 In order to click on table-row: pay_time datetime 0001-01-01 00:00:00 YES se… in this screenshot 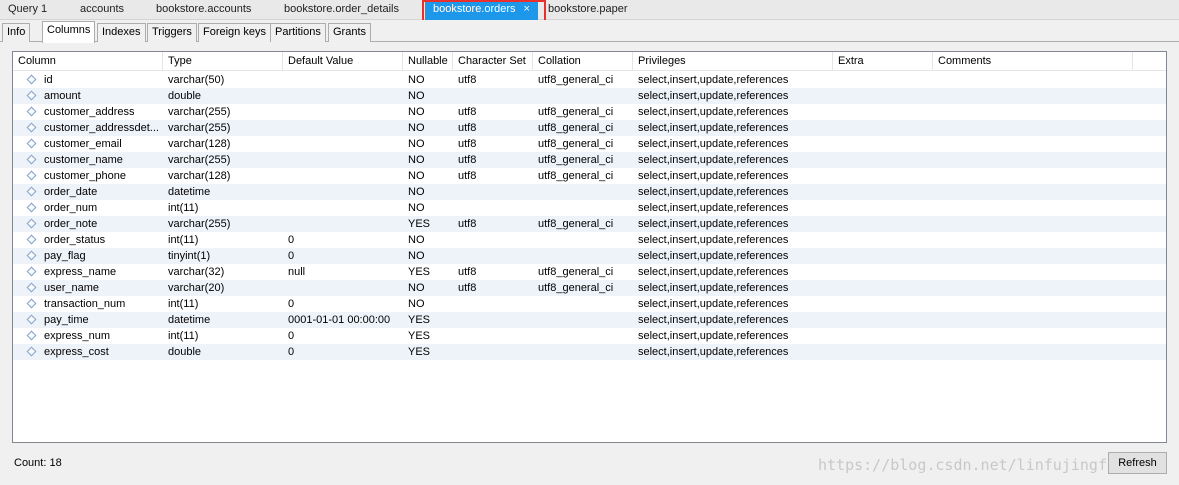, I will do `click(589, 320)`.